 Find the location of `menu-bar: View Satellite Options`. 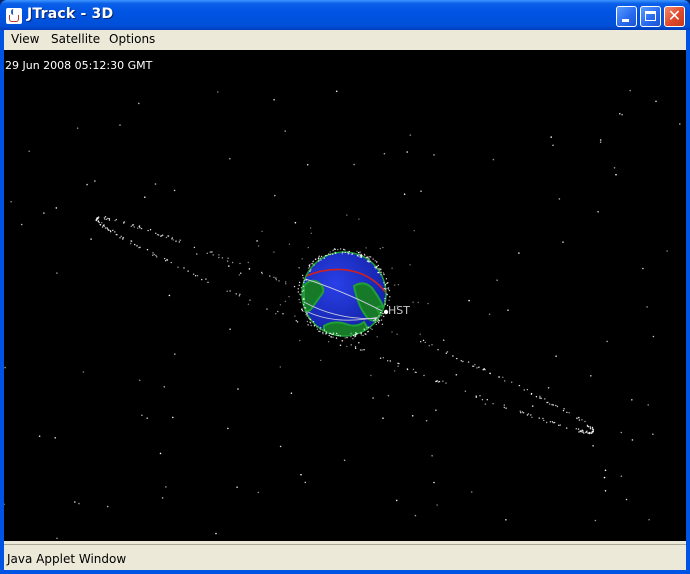

menu-bar: View Satellite Options is located at coordinates (345, 40).